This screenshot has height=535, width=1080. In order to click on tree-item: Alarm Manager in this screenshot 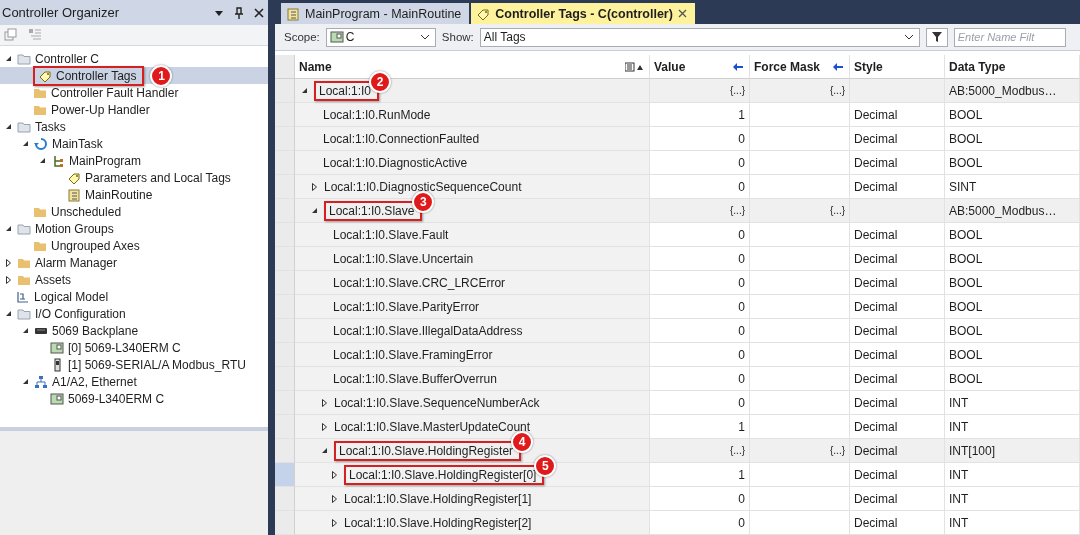, I will do `click(134, 262)`.